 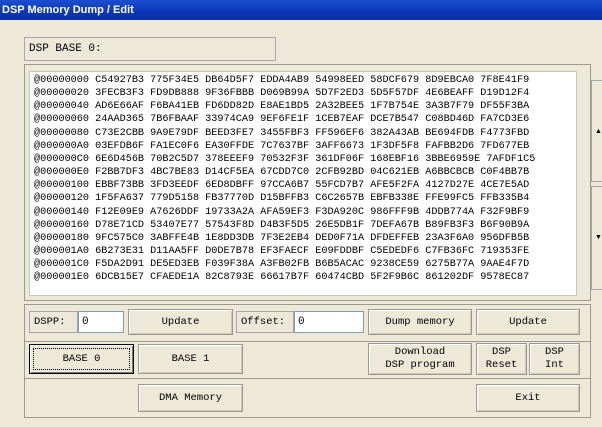 What do you see at coordinates (598, 131) in the screenshot?
I see `scroll-up-arrow-icon: ▲` at bounding box center [598, 131].